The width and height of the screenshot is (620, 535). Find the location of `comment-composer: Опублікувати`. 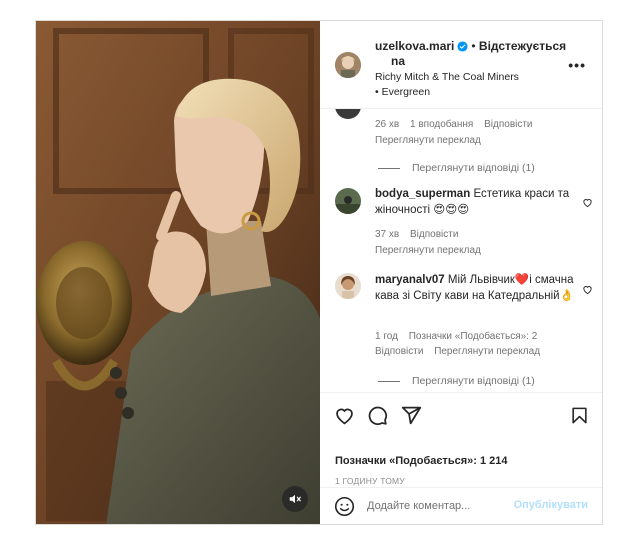

comment-composer: Опублікувати is located at coordinates (461, 505).